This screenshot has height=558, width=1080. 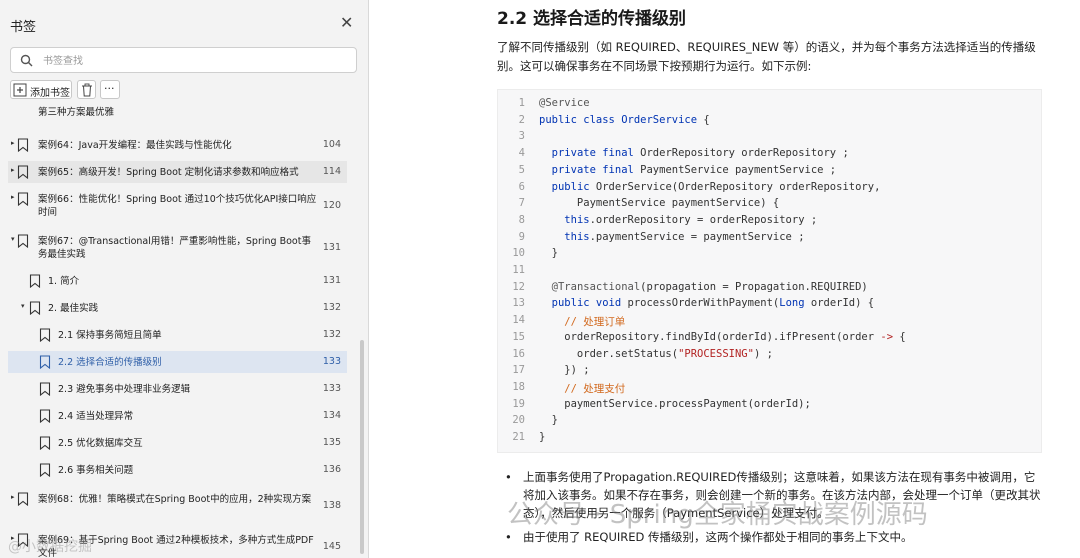 What do you see at coordinates (177, 172) in the screenshot?
I see `bookmark-item: ▸ 案例65：高级开发！Spring Boot 定制化请求参数和响应格式 114` at bounding box center [177, 172].